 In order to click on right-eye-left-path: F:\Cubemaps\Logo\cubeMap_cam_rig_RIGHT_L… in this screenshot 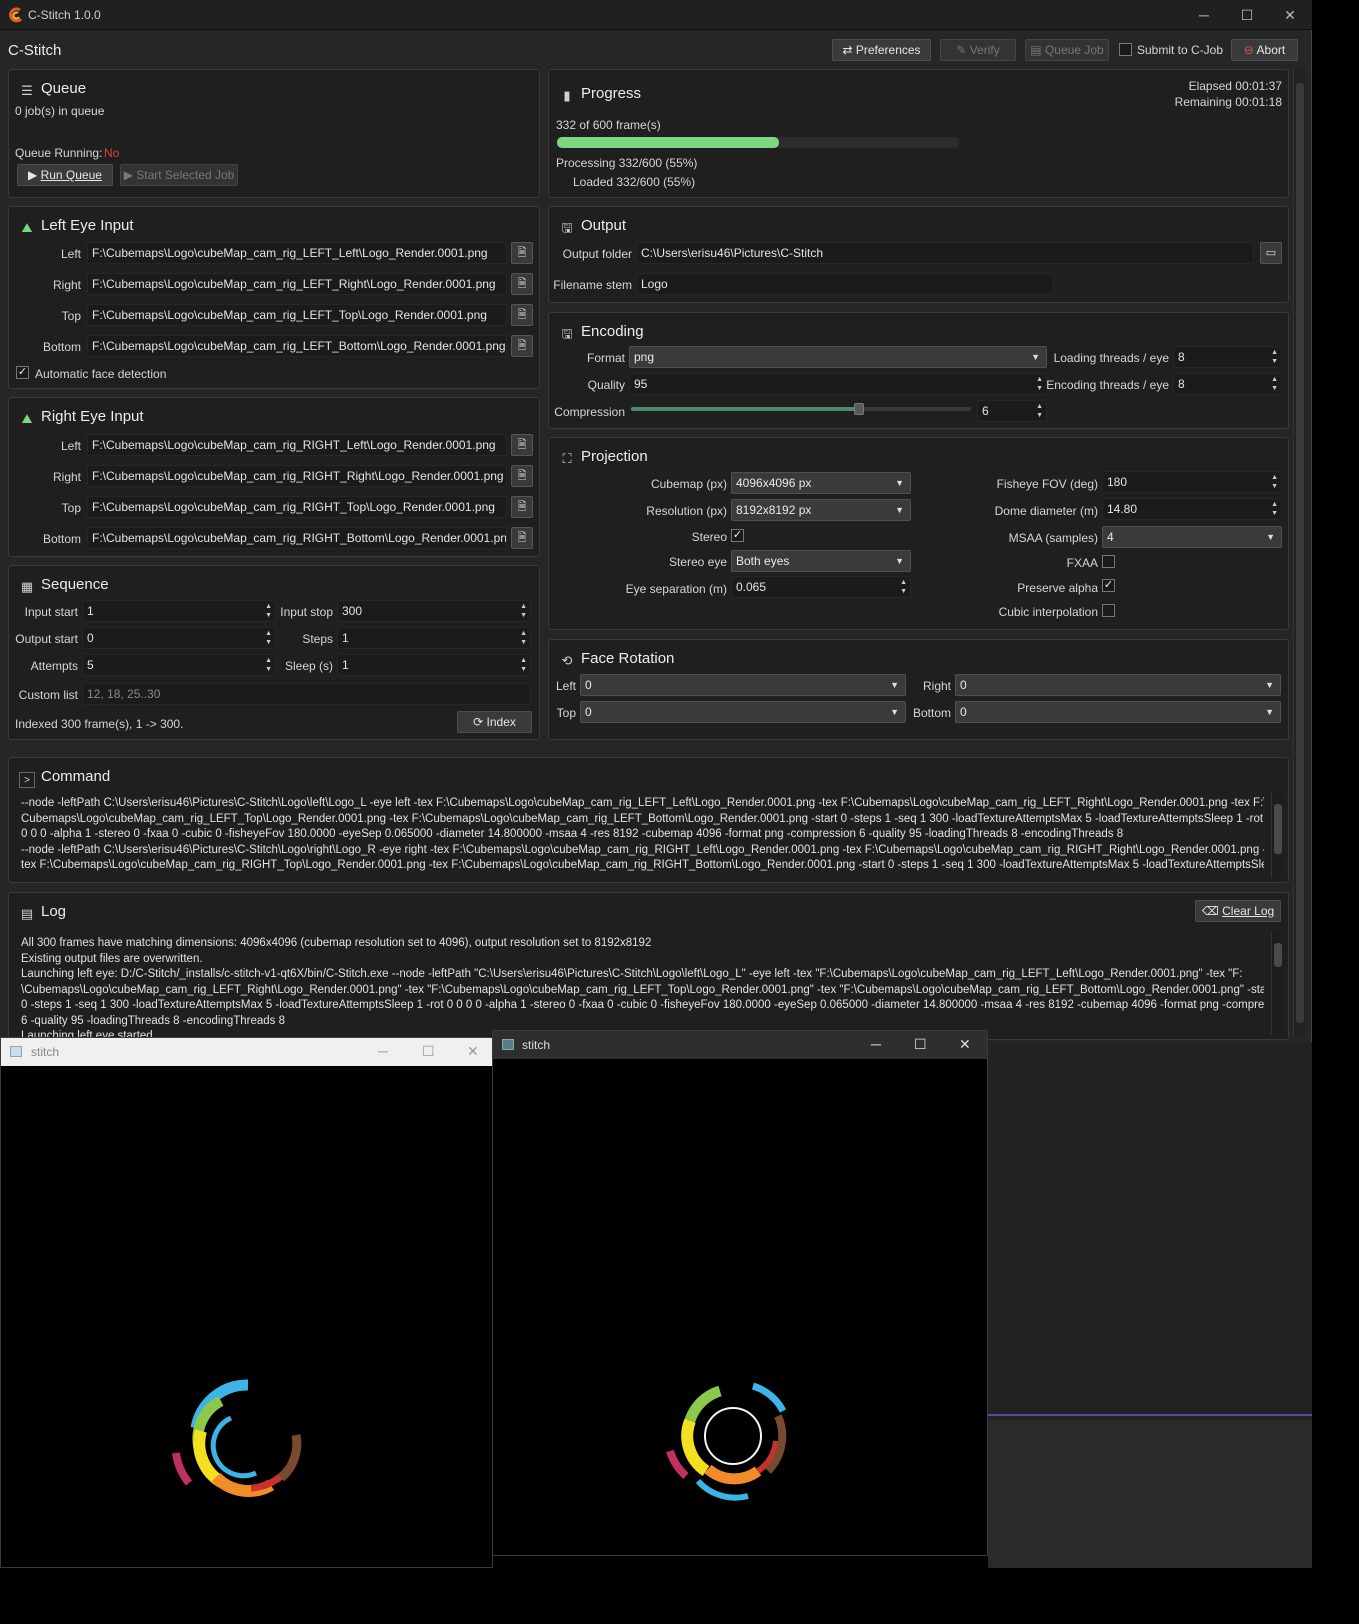, I will do `click(297, 445)`.